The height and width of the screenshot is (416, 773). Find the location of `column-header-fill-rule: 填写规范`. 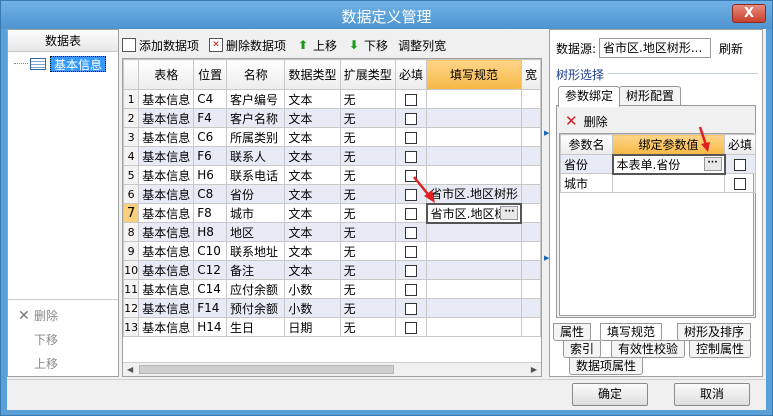

column-header-fill-rule: 填写规范 is located at coordinates (474, 74).